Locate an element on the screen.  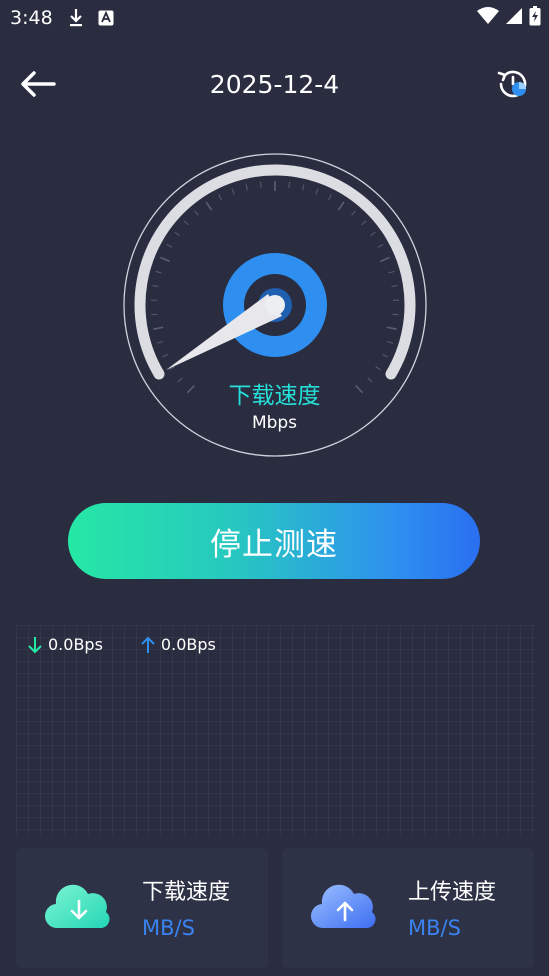
download-readout: 0.0Bps is located at coordinates (65, 644).